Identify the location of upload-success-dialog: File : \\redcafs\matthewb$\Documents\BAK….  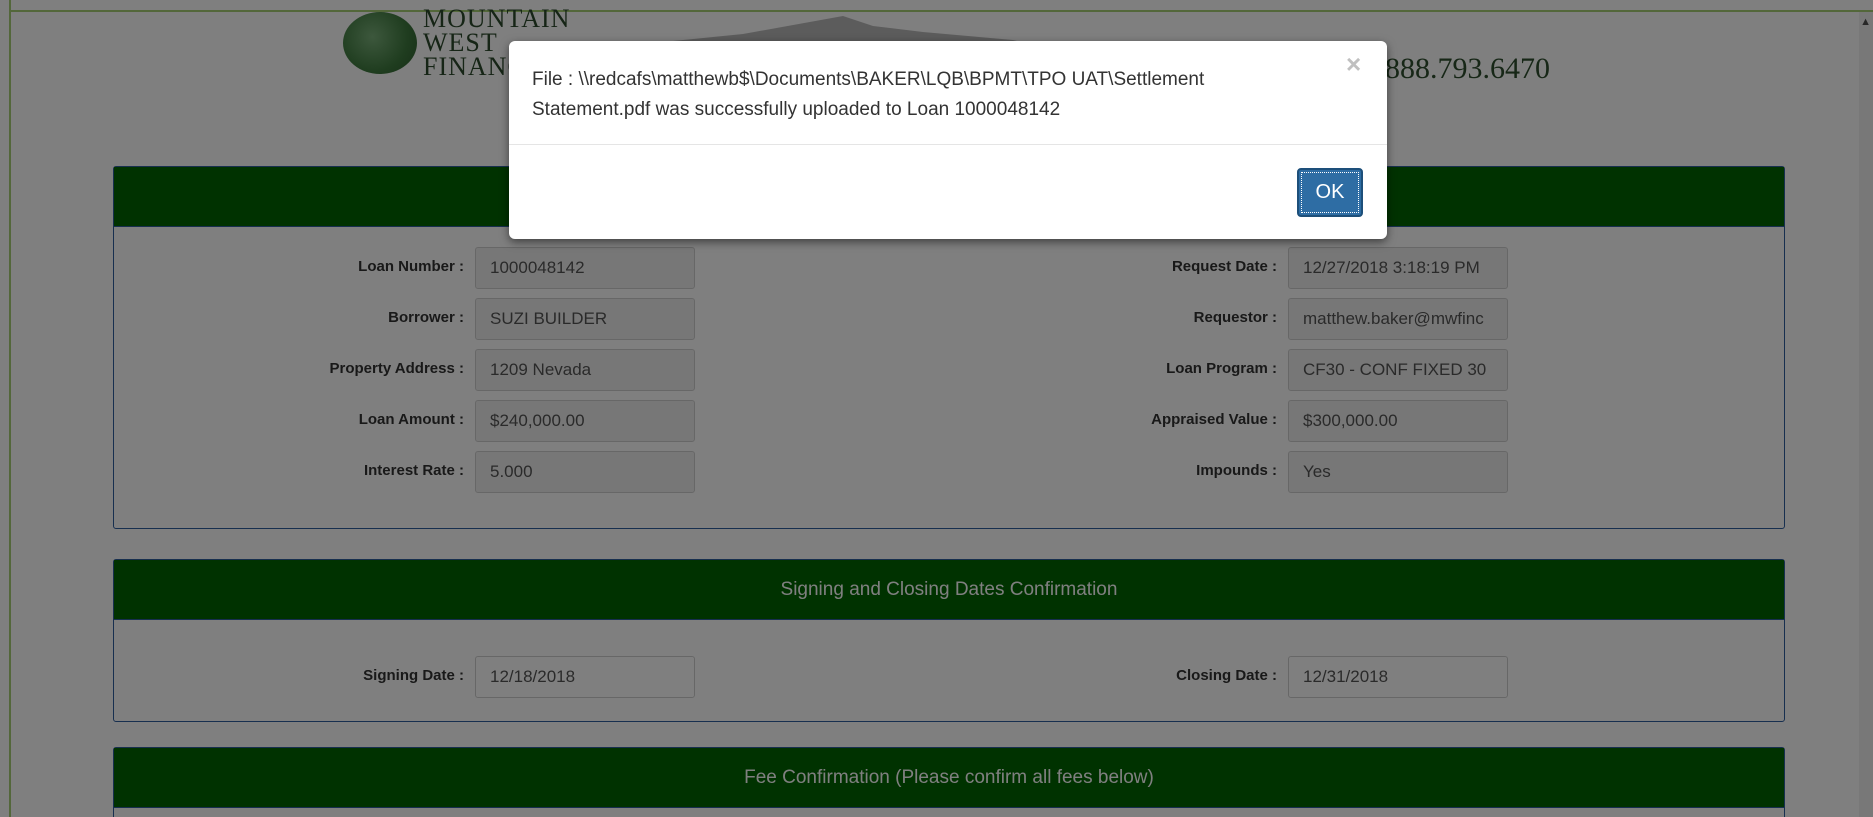
(948, 140).